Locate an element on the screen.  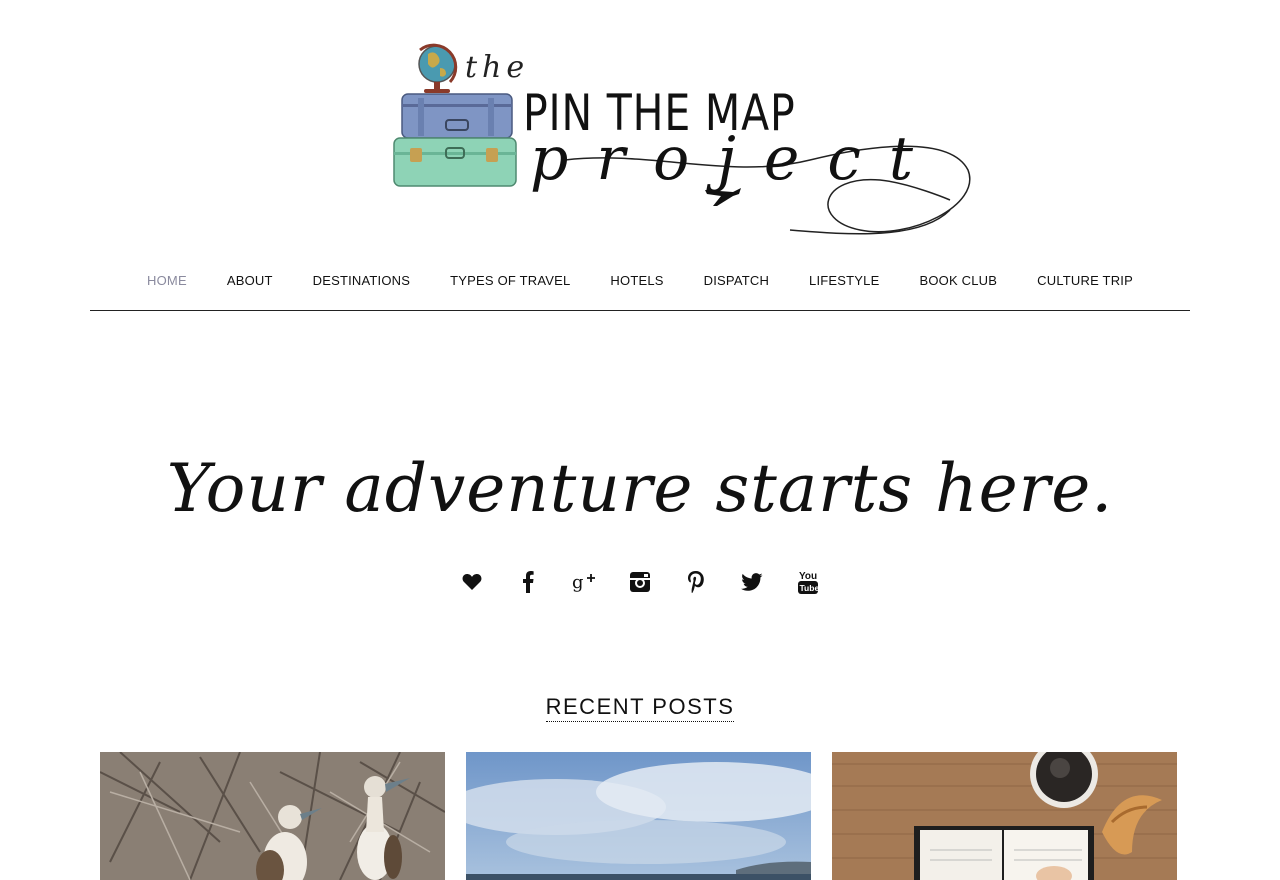
nav-item-culture-trip: CULTURE TRIP is located at coordinates (1085, 281).